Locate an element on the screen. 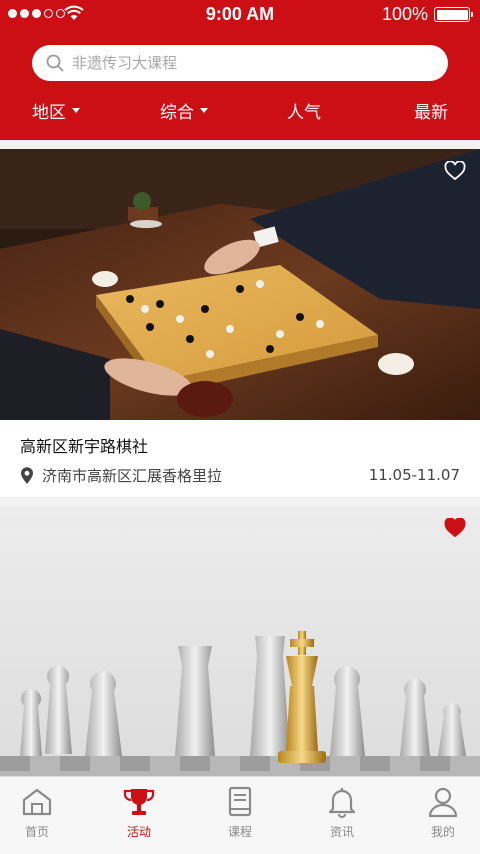 This screenshot has height=854, width=480. activity-title: 高新区新宇路棋社 is located at coordinates (84, 446).